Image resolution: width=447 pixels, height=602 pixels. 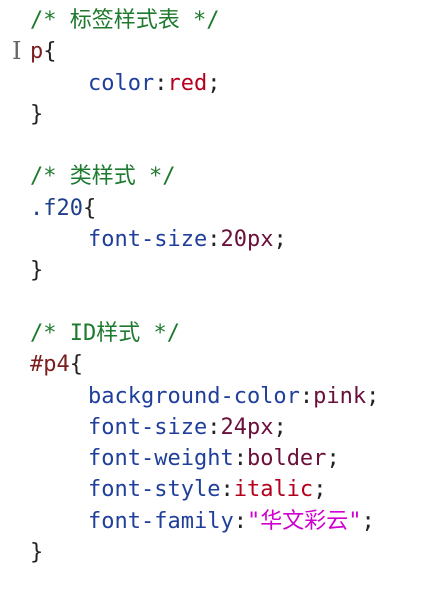 What do you see at coordinates (340, 396) in the screenshot?
I see `property-value: pink` at bounding box center [340, 396].